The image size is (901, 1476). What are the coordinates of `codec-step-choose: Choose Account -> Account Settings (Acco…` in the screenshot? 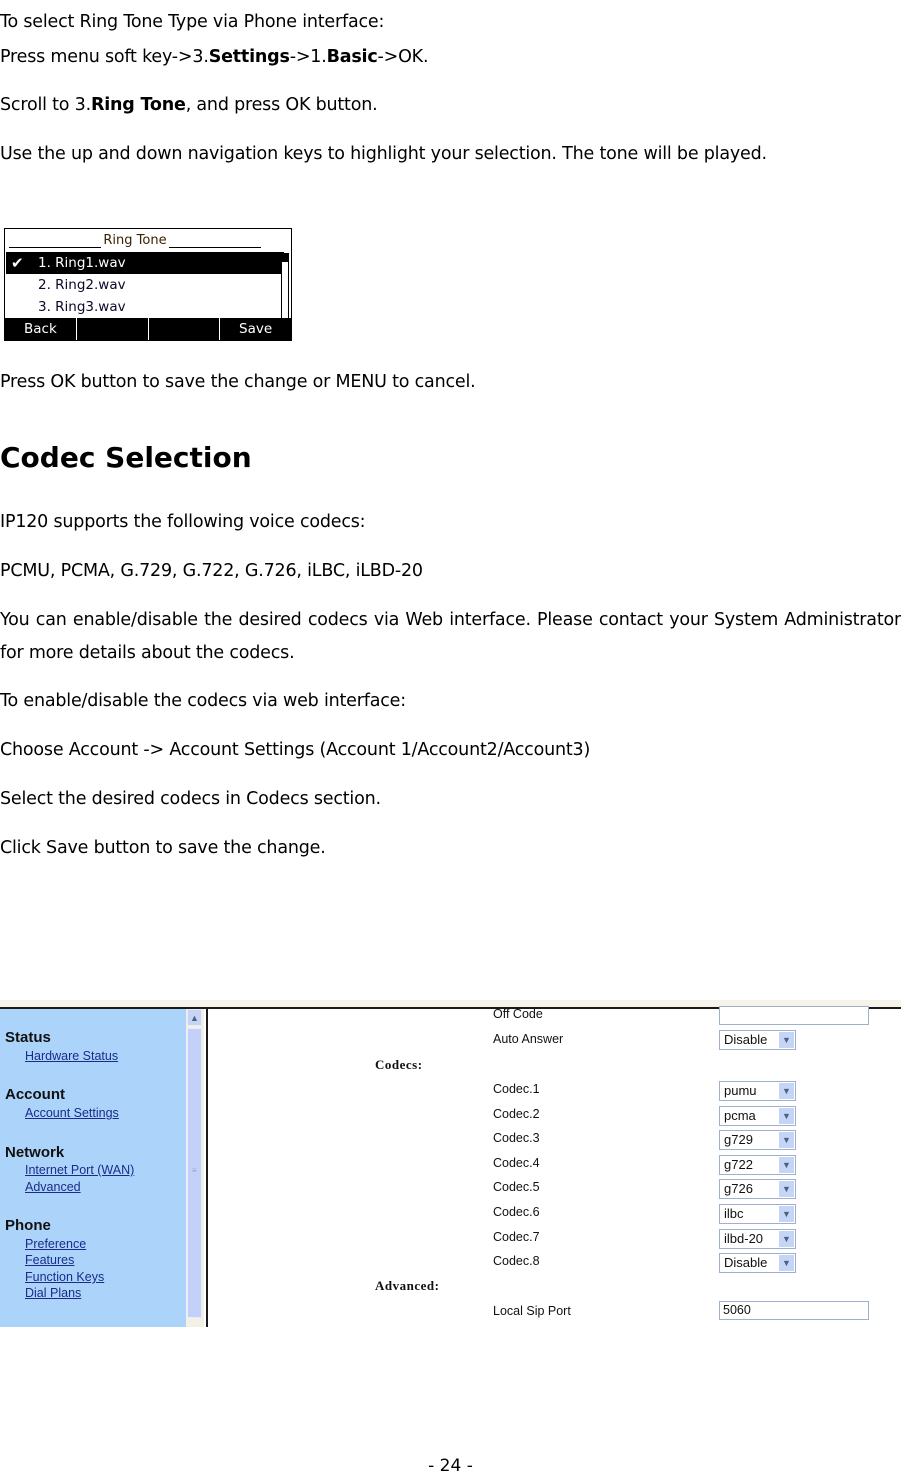 It's located at (295, 750).